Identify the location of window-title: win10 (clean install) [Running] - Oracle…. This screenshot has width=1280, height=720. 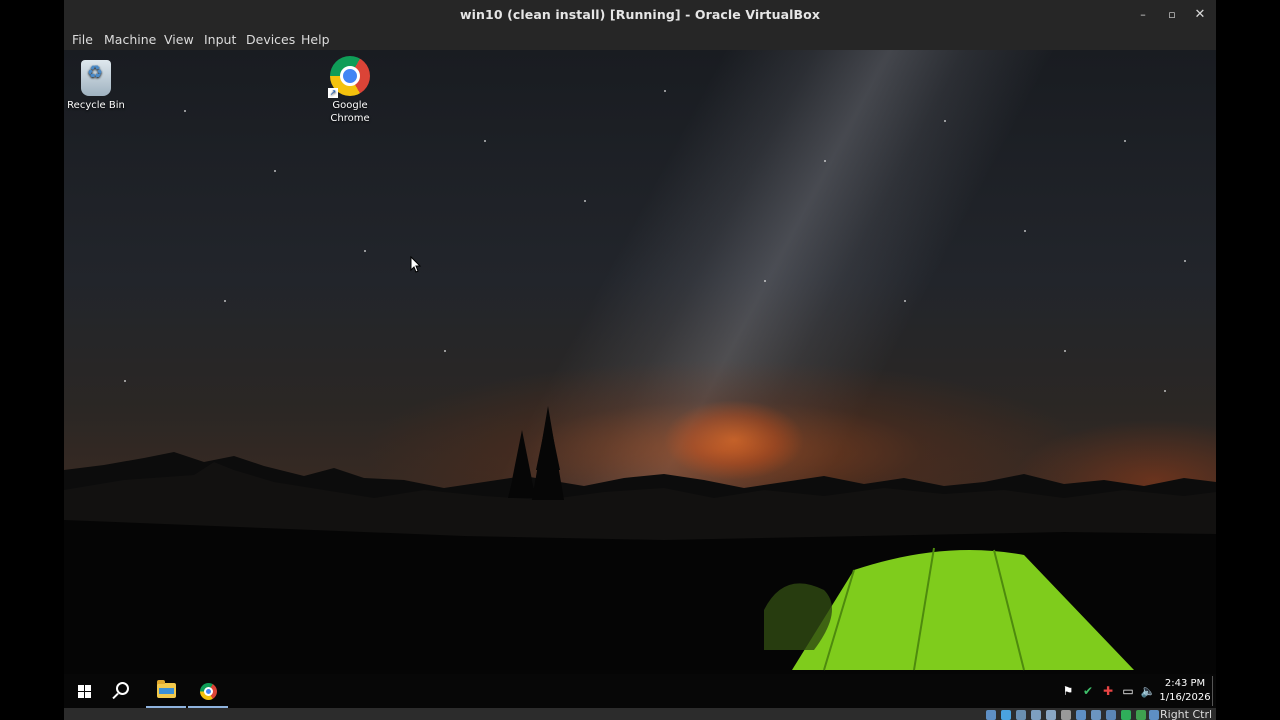
(639, 14).